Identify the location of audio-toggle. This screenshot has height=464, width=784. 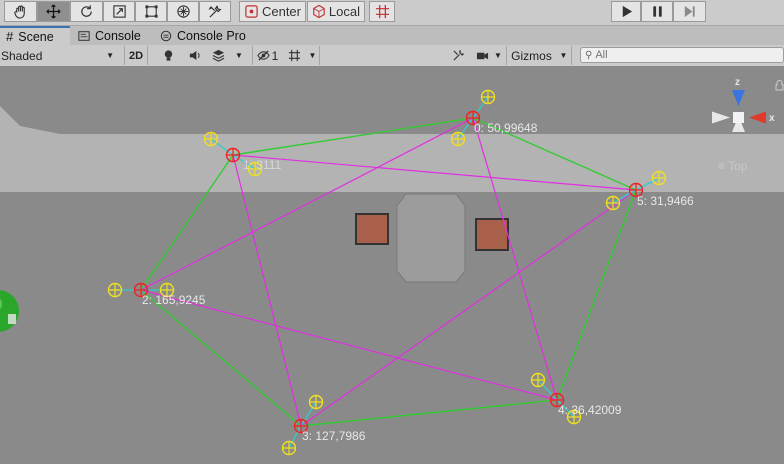
(194, 55).